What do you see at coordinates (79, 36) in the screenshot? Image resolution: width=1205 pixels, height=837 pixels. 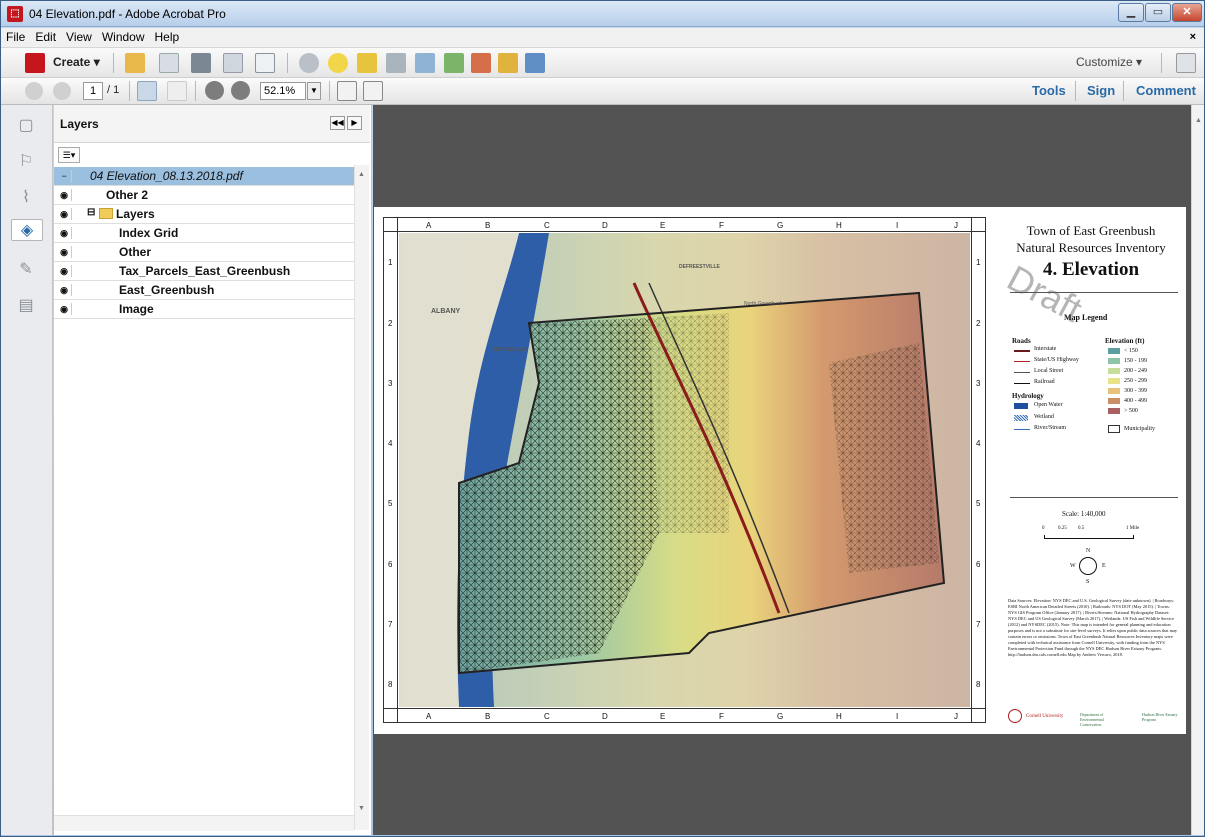 I see `menu-view: View` at bounding box center [79, 36].